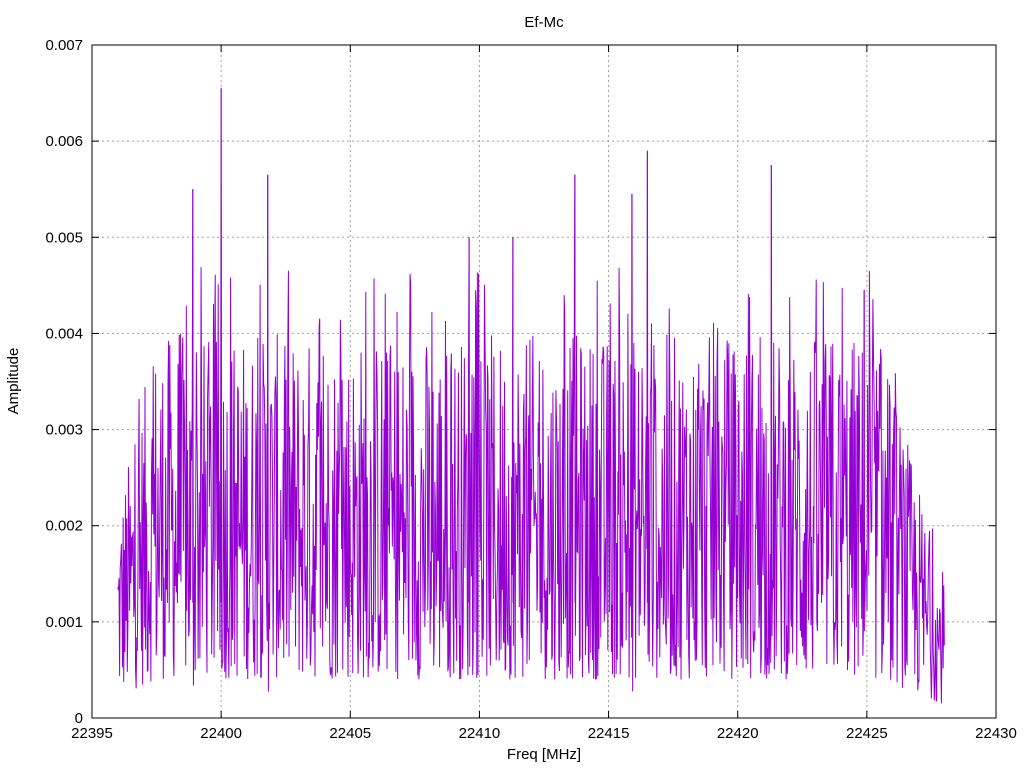 The width and height of the screenshot is (1024, 768). I want to click on y-tick-label: 0.006, so click(64, 141).